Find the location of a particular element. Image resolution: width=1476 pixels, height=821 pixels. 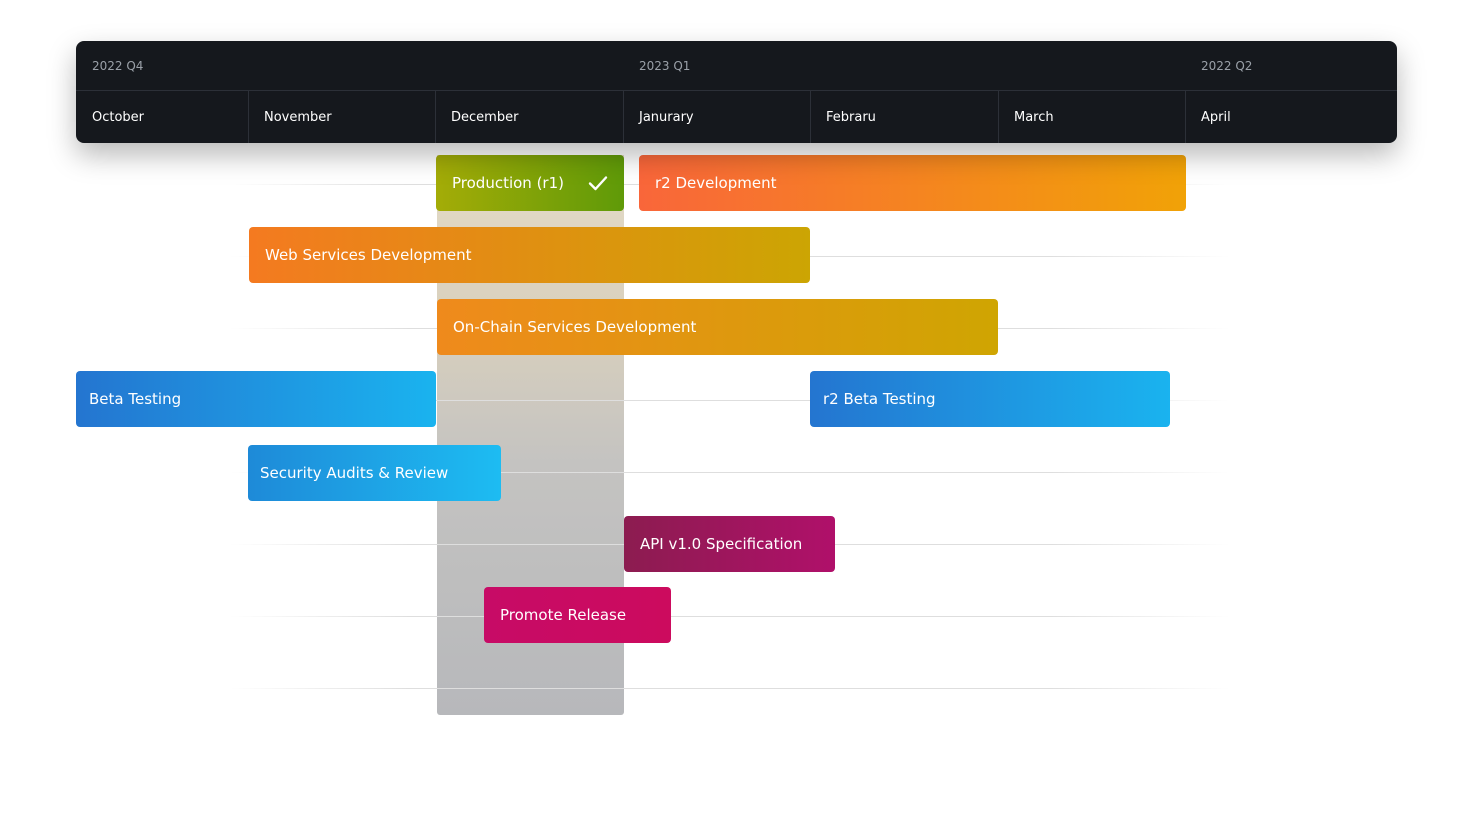

month-column: Janurary is located at coordinates (716, 117).